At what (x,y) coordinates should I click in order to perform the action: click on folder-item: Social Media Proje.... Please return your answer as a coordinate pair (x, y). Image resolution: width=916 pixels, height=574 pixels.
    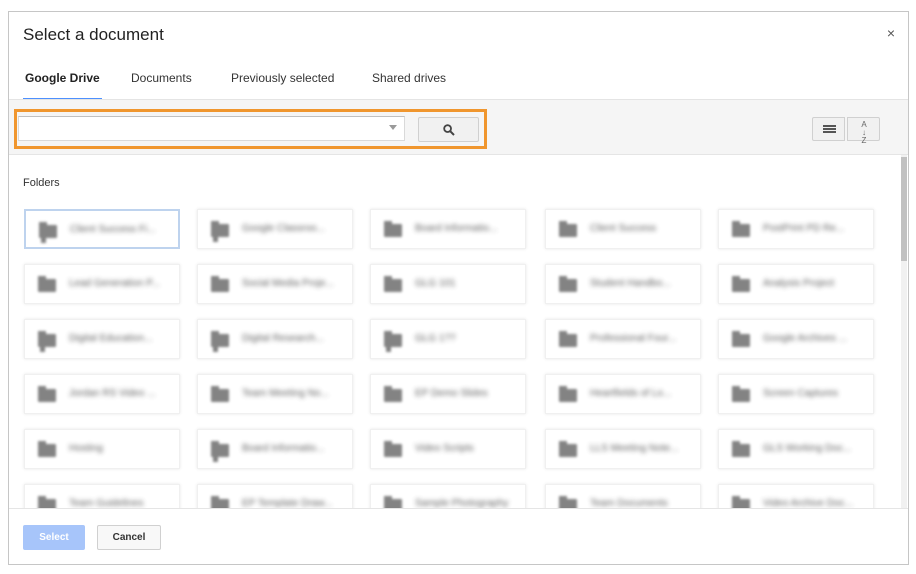
    Looking at the image, I should click on (275, 284).